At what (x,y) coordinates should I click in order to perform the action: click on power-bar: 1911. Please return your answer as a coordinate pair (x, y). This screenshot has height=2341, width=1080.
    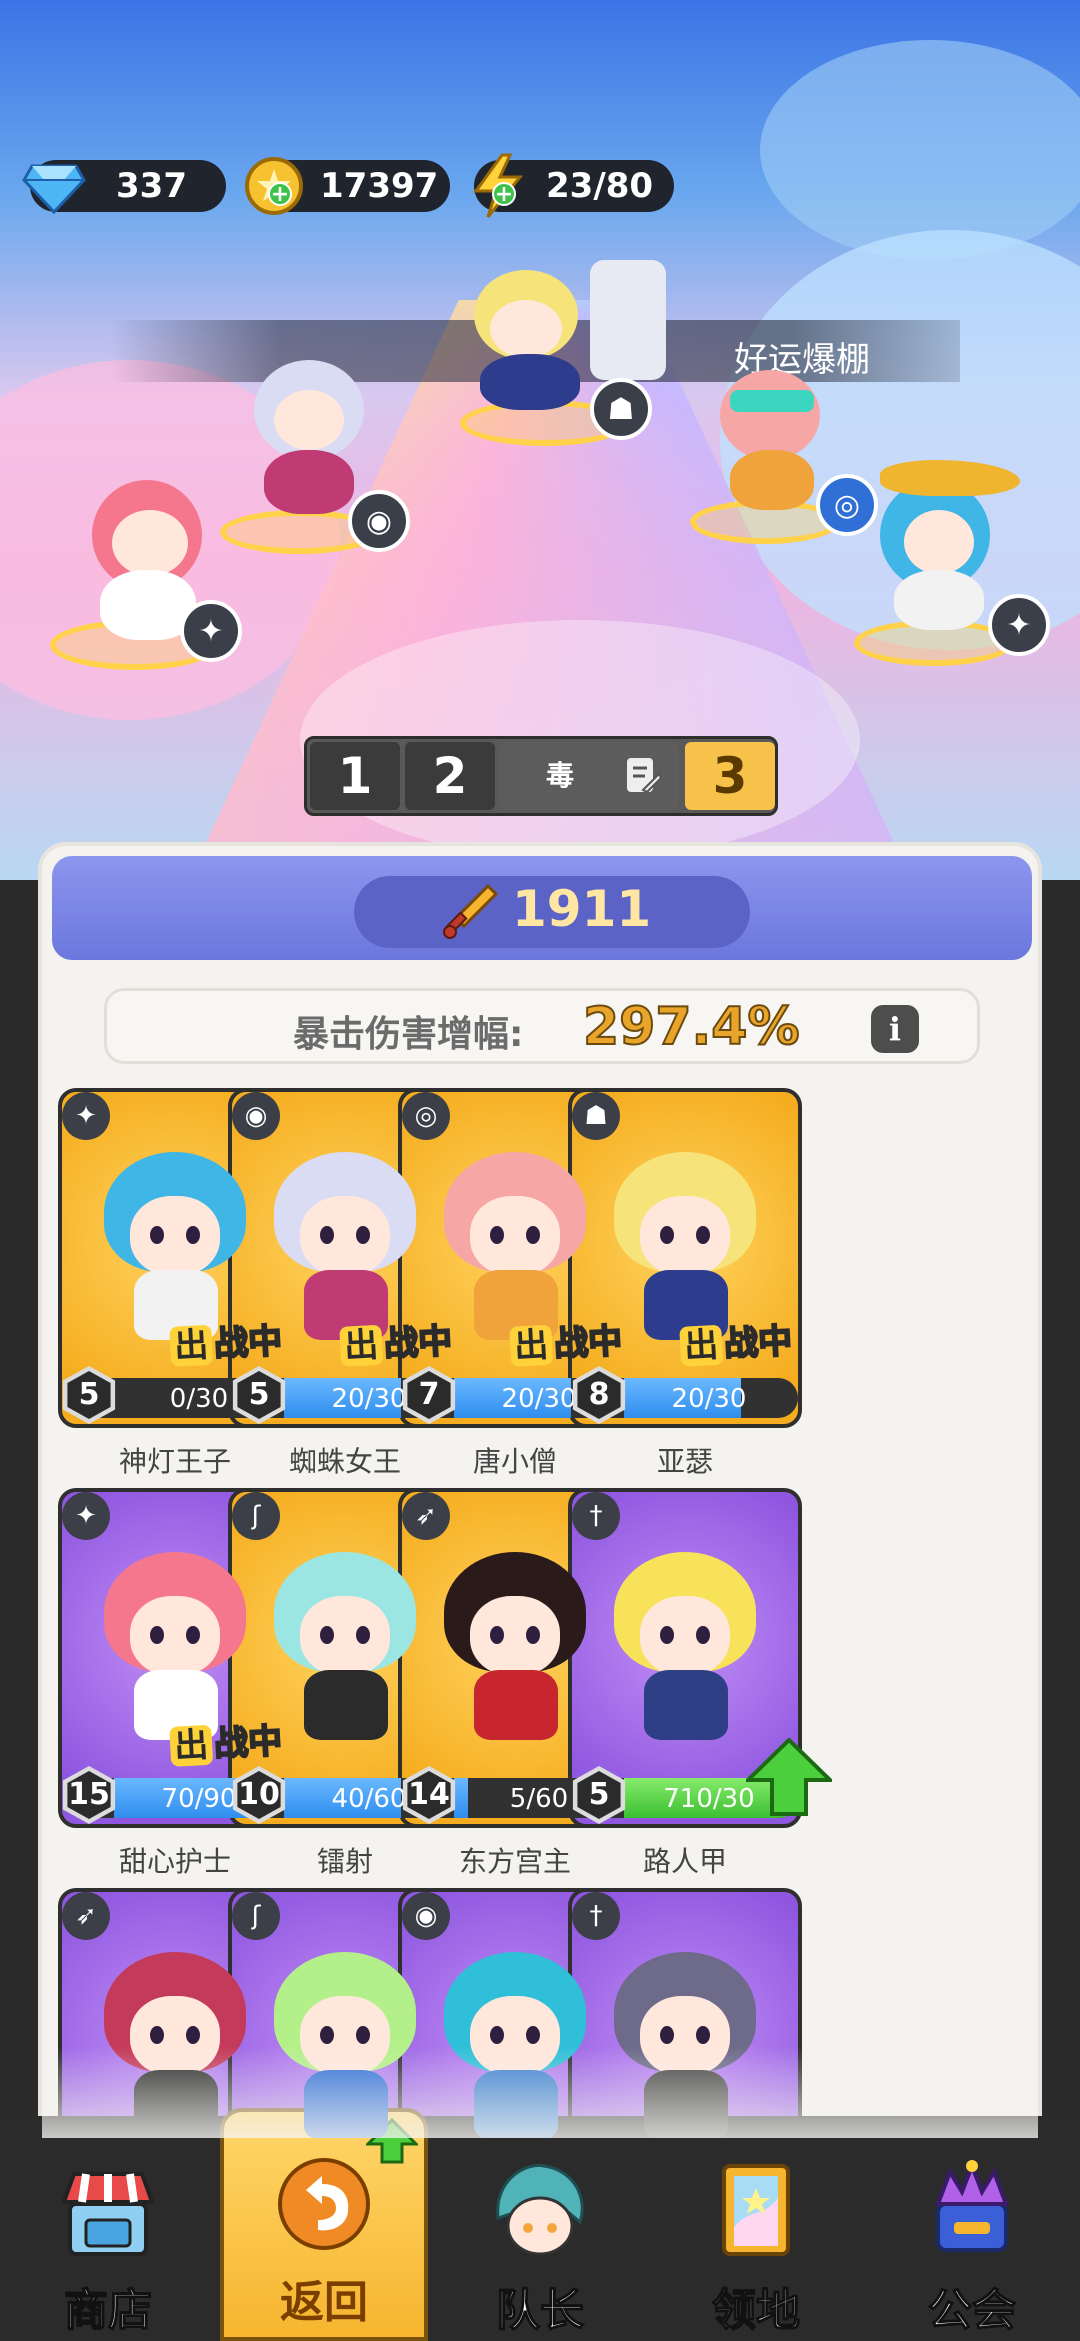
    Looking at the image, I should click on (542, 908).